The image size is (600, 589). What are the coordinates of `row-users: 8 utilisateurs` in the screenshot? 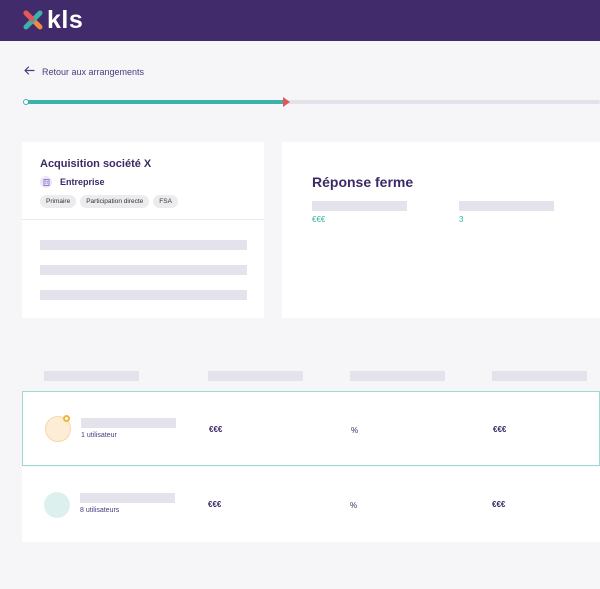 It's located at (100, 510).